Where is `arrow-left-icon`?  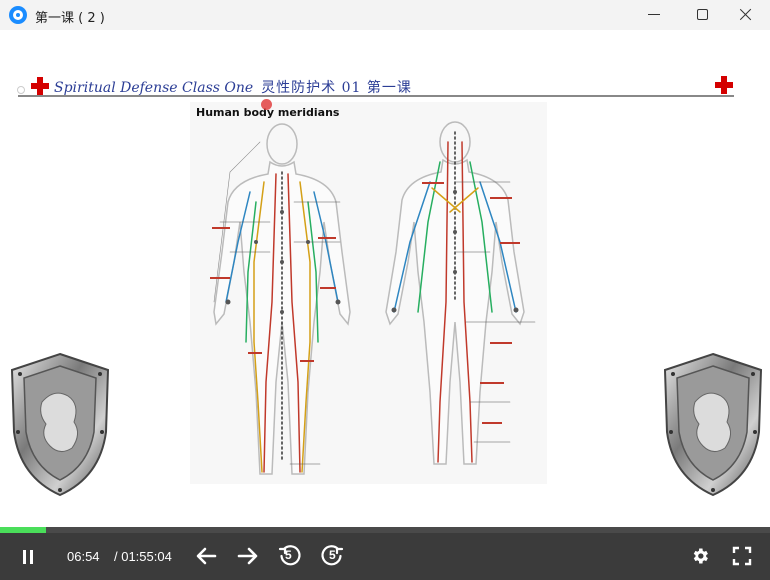 arrow-left-icon is located at coordinates (206, 556).